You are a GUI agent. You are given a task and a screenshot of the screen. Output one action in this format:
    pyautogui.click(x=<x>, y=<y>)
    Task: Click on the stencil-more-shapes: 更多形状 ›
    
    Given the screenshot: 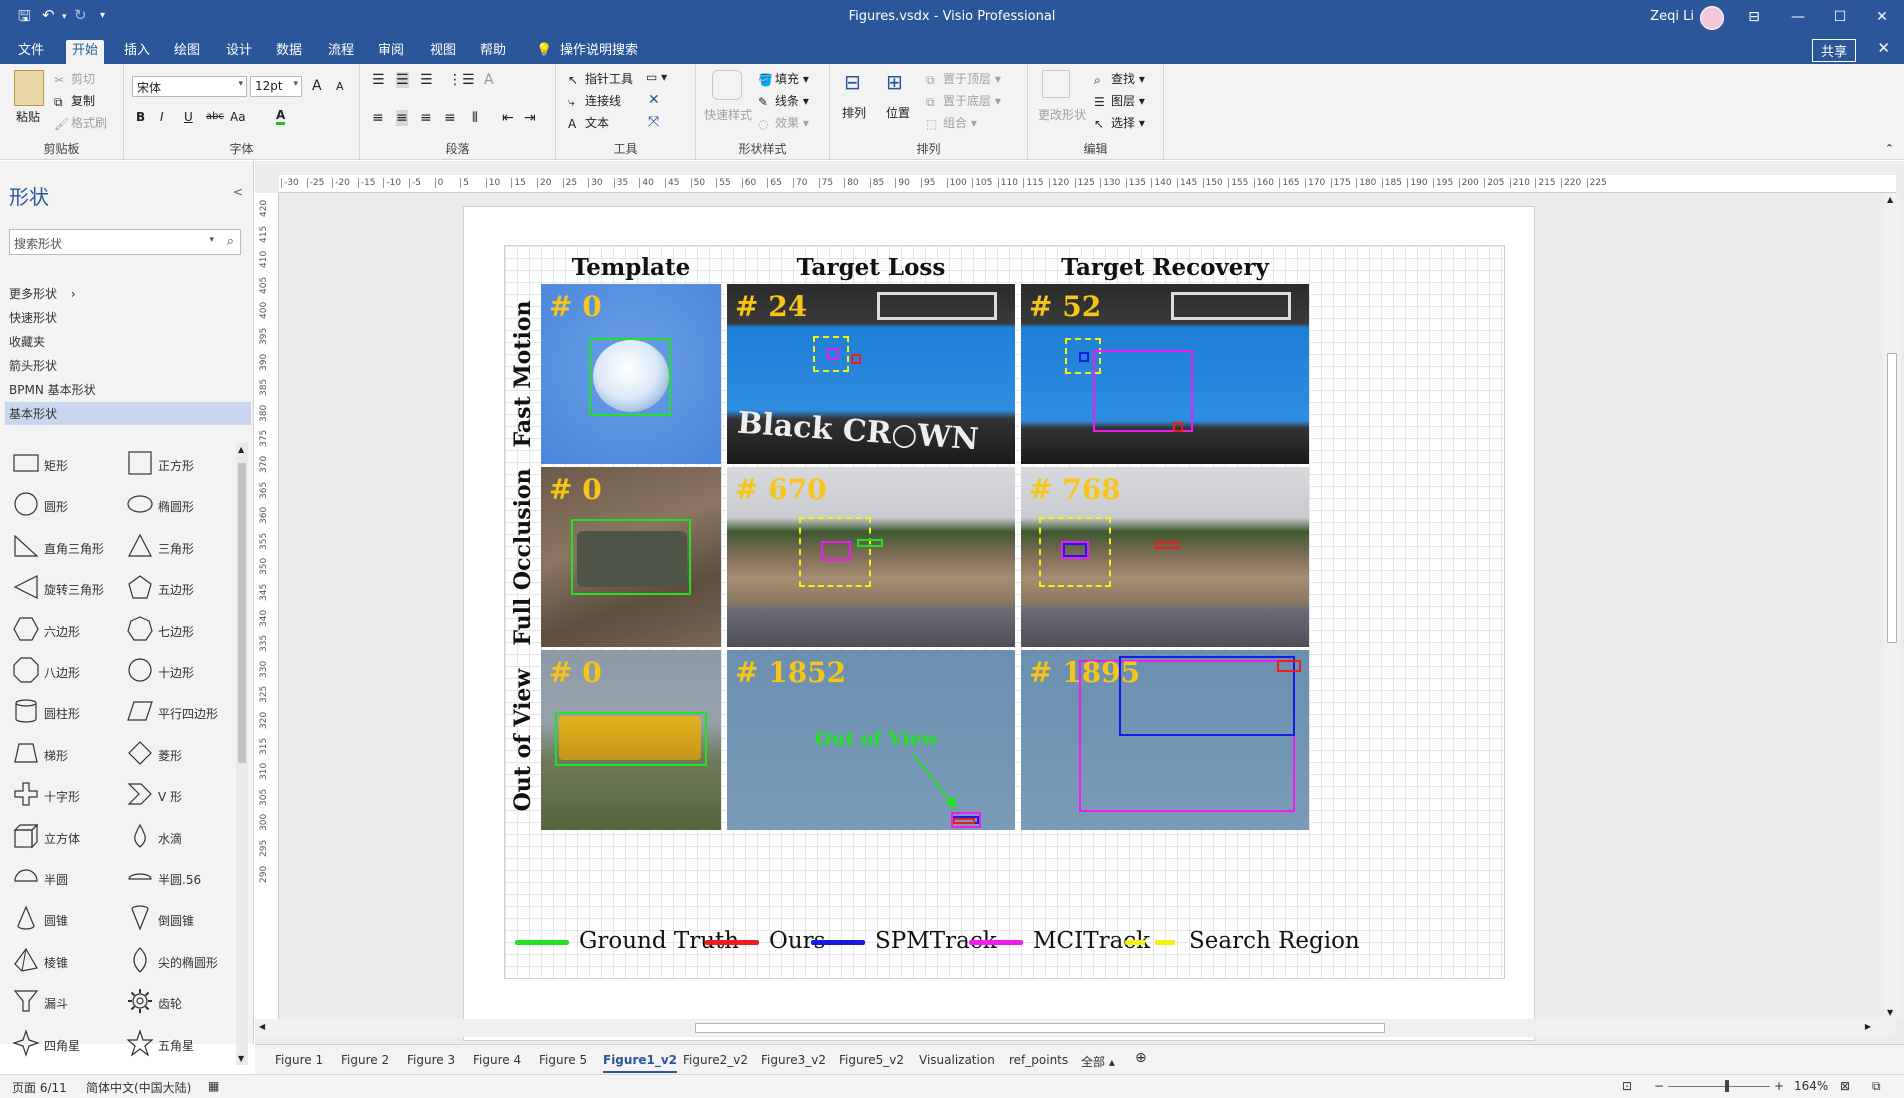 What is the action you would take?
    pyautogui.click(x=42, y=293)
    